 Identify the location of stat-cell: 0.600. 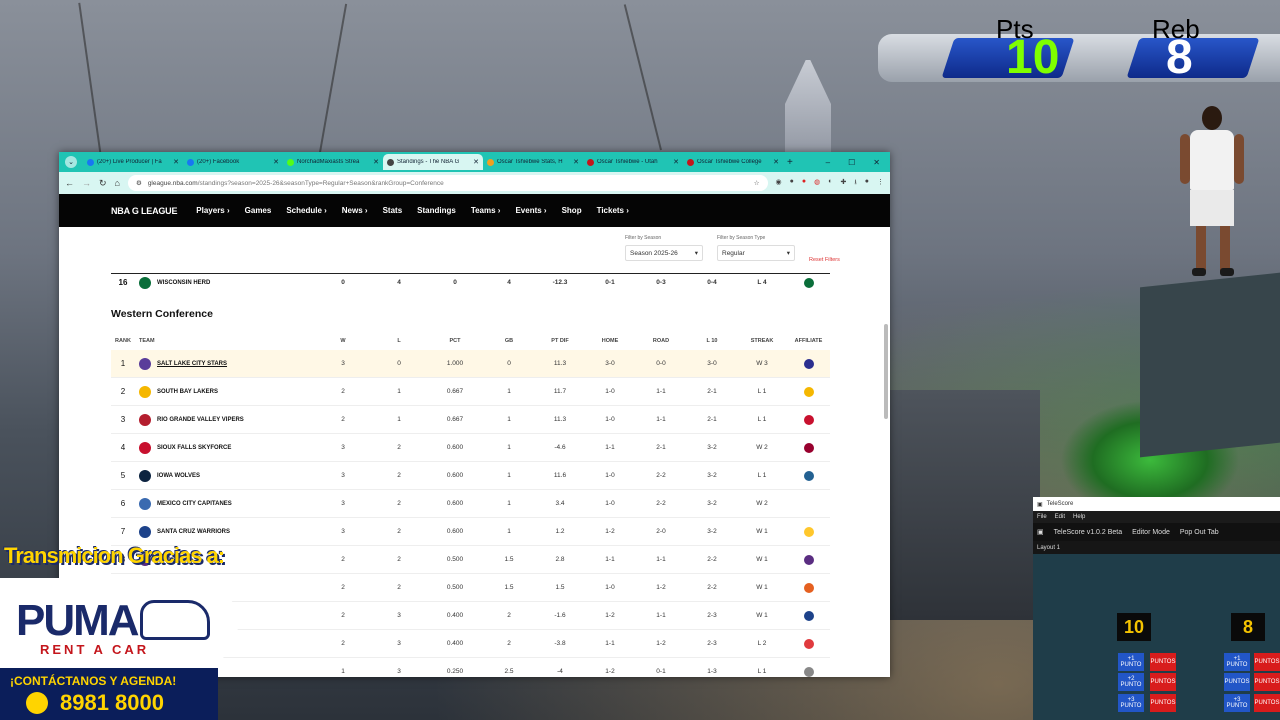
(455, 503).